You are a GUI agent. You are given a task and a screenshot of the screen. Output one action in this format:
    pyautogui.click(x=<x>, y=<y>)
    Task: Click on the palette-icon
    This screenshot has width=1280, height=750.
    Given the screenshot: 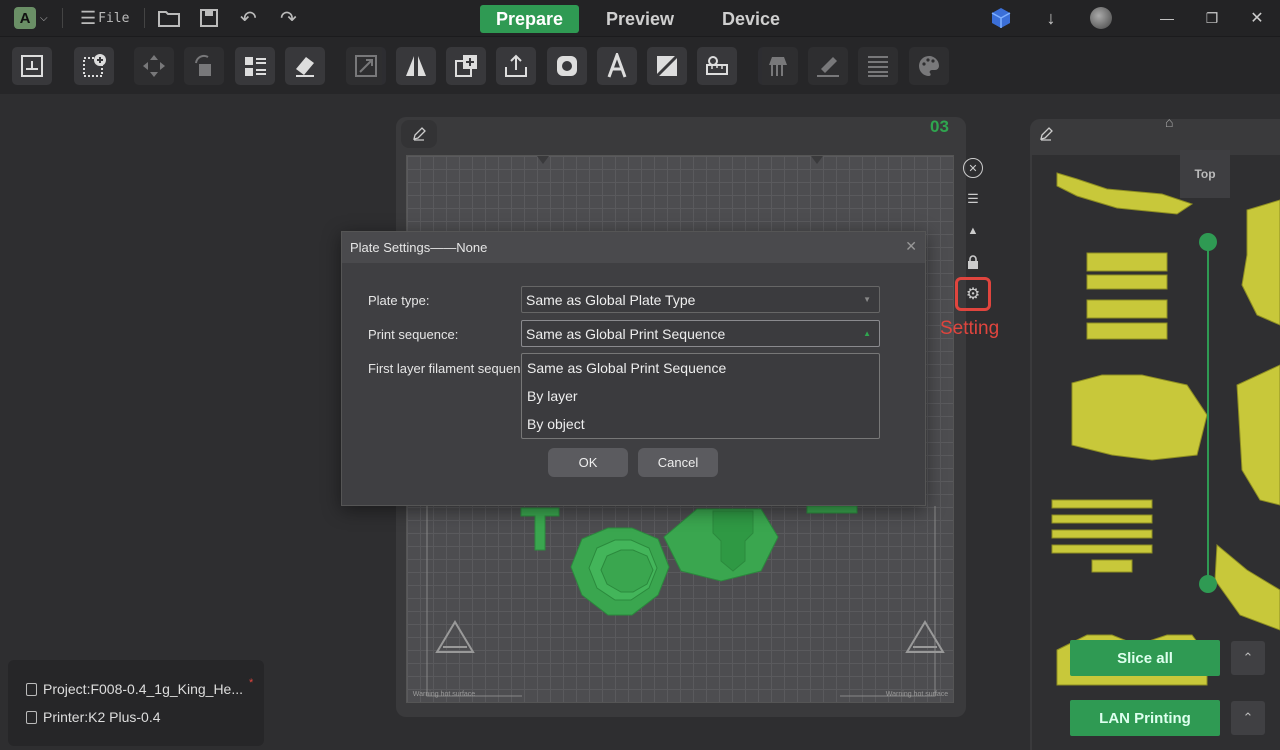 What is the action you would take?
    pyautogui.click(x=929, y=66)
    